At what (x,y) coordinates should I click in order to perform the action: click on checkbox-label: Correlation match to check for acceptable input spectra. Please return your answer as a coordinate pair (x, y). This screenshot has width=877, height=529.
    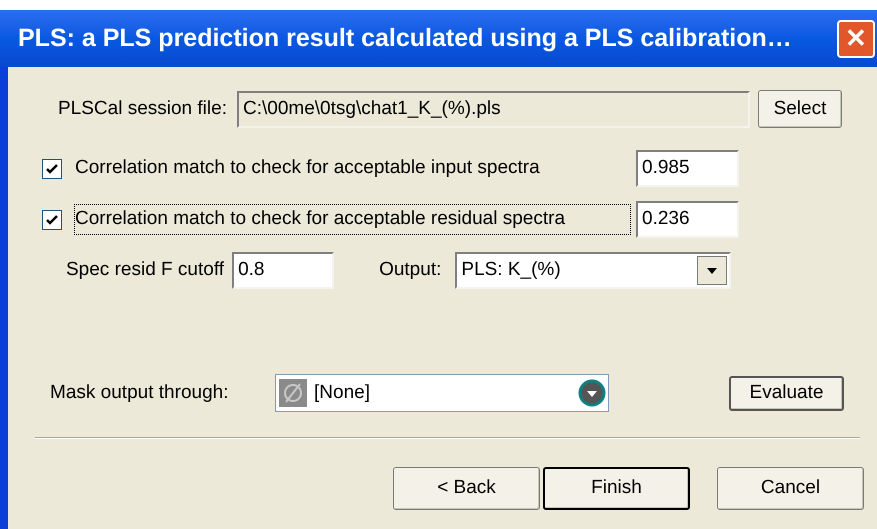
    Looking at the image, I should click on (308, 168).